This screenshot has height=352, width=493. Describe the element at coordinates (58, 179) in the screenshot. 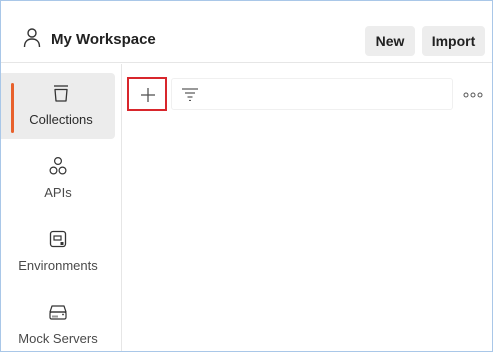

I see `sidebar-item-apis: APIs` at that location.